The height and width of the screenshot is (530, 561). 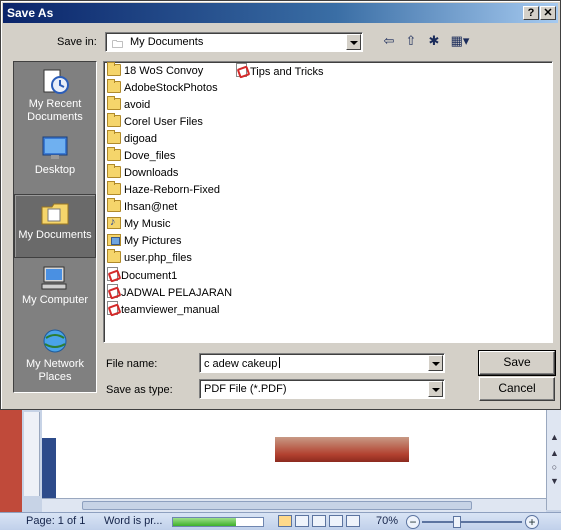 I want to click on save-as-type-dropdown: PDF File (*.PDF), so click(x=322, y=389).